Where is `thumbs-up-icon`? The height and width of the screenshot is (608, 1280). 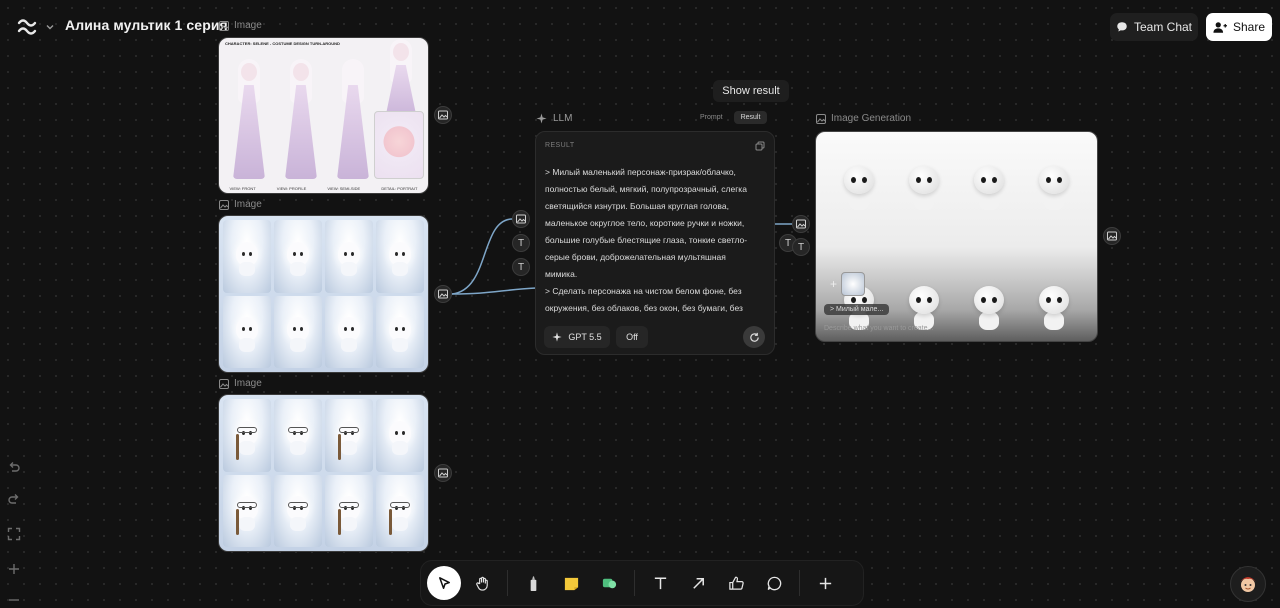 thumbs-up-icon is located at coordinates (736, 583).